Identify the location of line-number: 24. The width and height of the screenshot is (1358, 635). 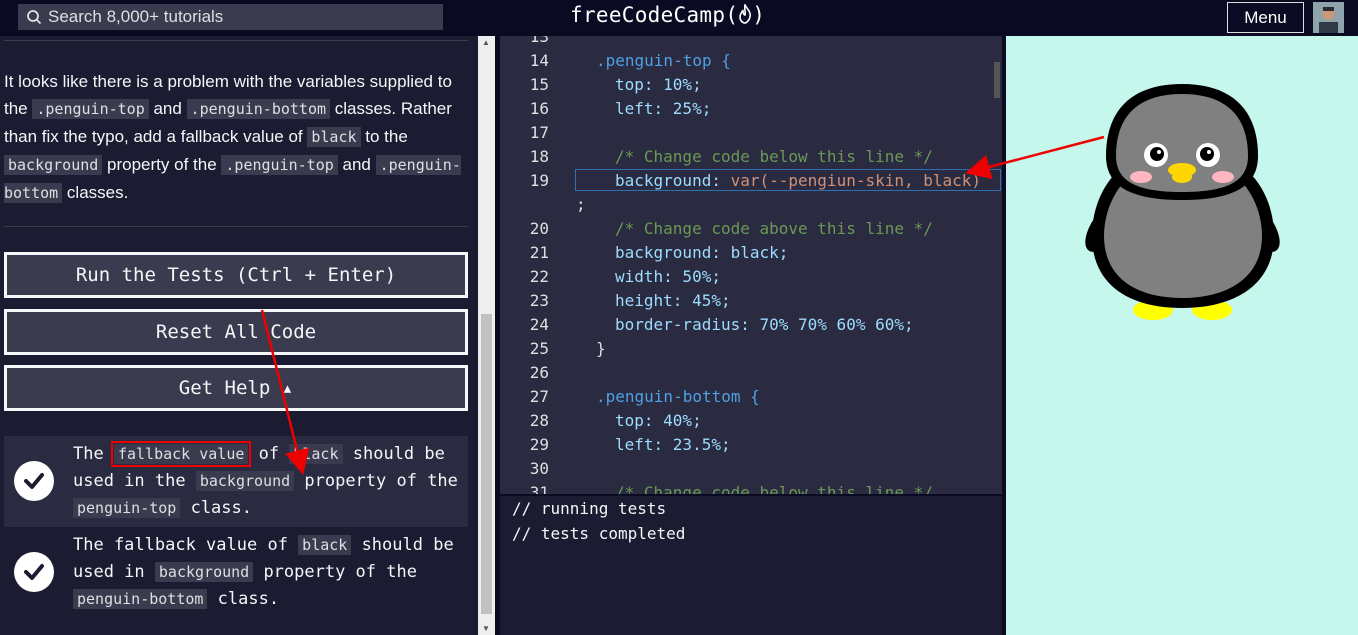
(539, 324).